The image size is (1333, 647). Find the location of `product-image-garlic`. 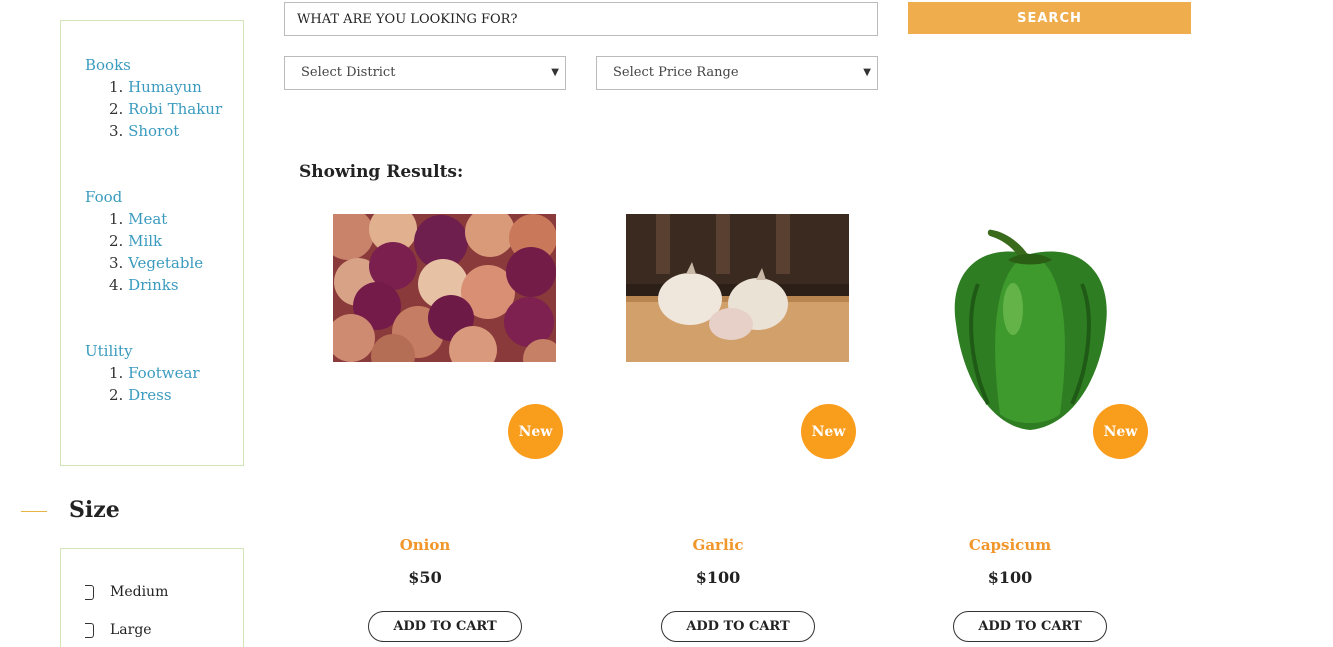

product-image-garlic is located at coordinates (737, 288).